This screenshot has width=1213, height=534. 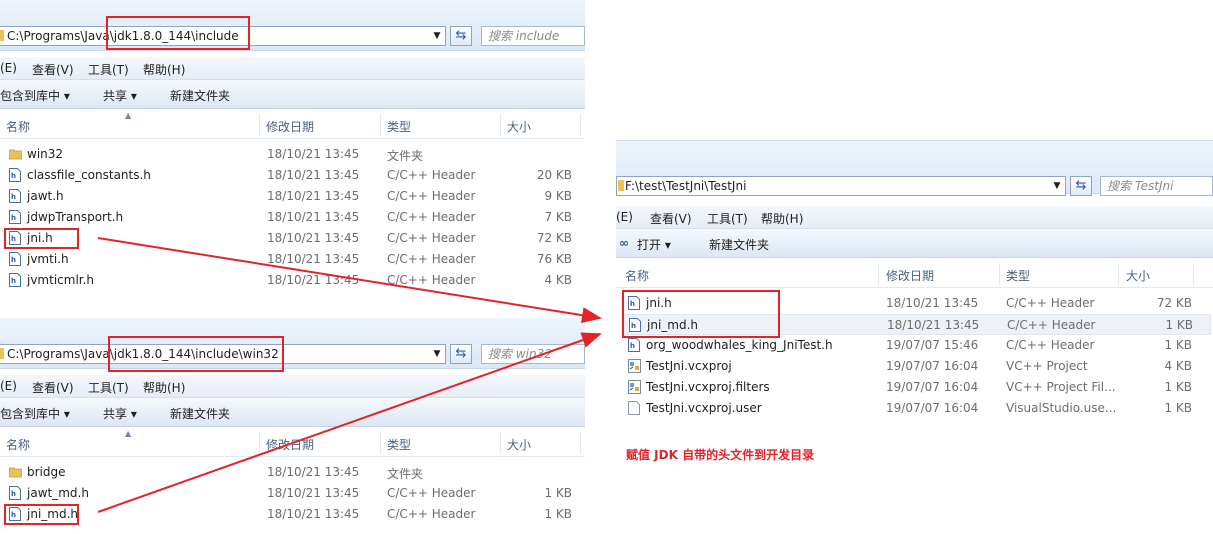 What do you see at coordinates (654, 244) in the screenshot?
I see `open-button: 打开 ▾` at bounding box center [654, 244].